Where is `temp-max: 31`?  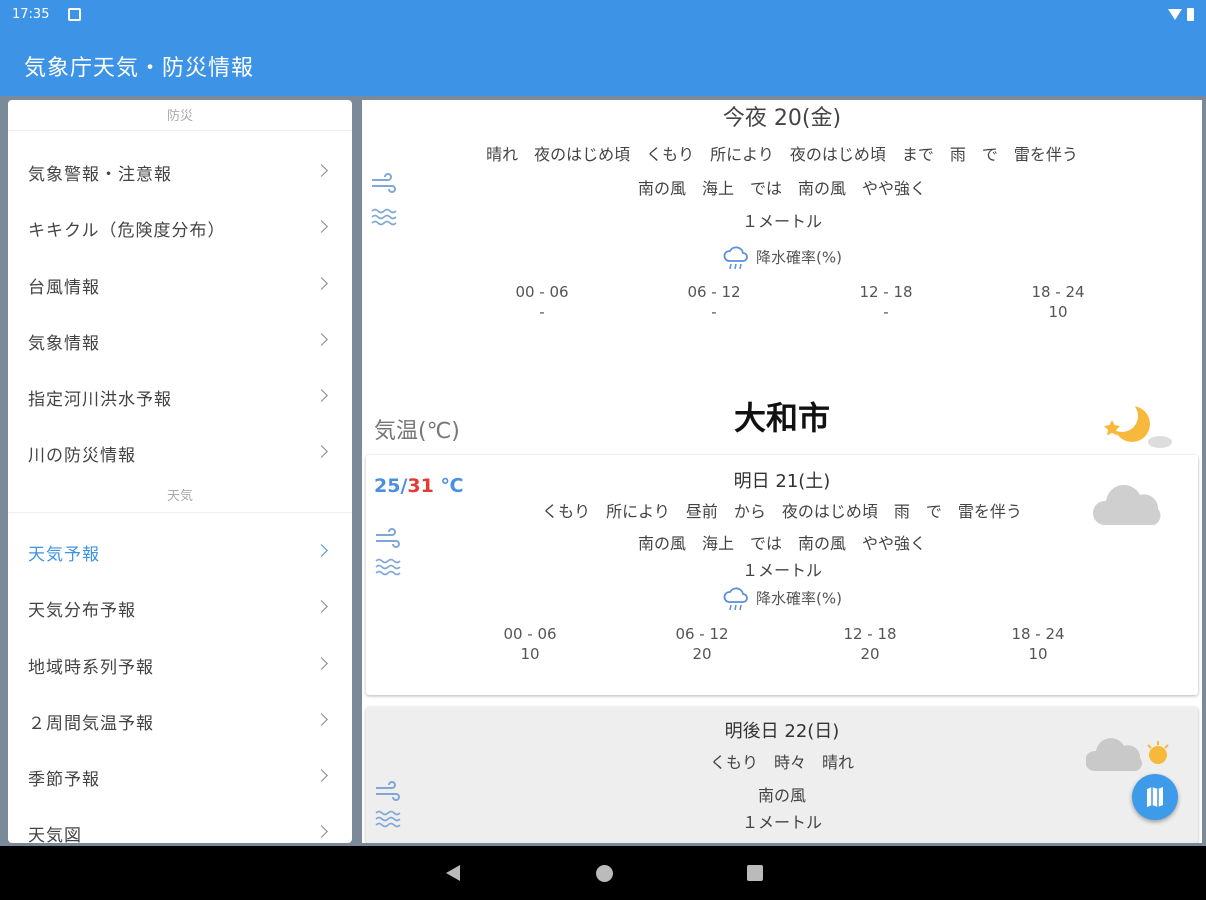 temp-max: 31 is located at coordinates (420, 486).